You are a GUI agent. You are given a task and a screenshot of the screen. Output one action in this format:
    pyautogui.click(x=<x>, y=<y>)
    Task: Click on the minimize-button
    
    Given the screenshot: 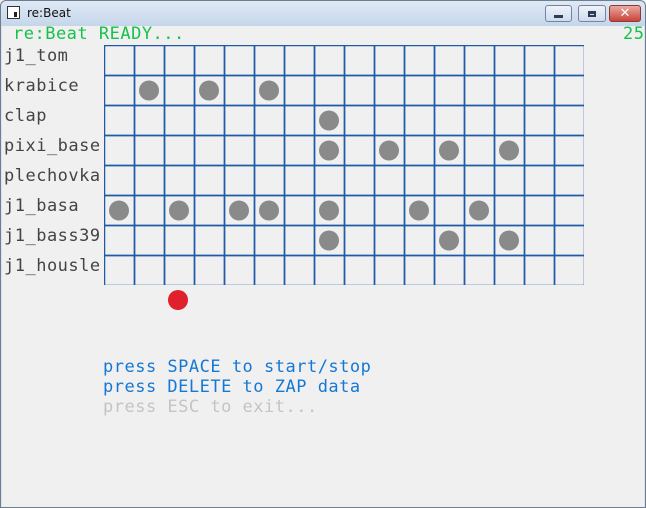 What is the action you would take?
    pyautogui.click(x=558, y=13)
    